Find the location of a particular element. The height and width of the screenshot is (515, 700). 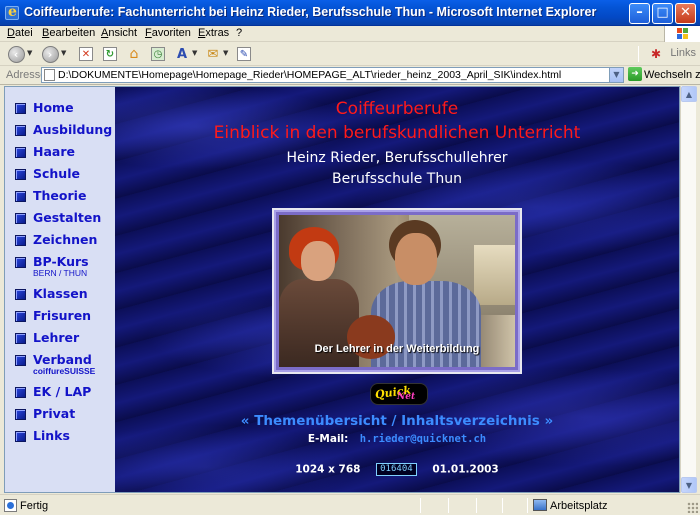

school-line: Berufsschule Thun is located at coordinates (397, 179).